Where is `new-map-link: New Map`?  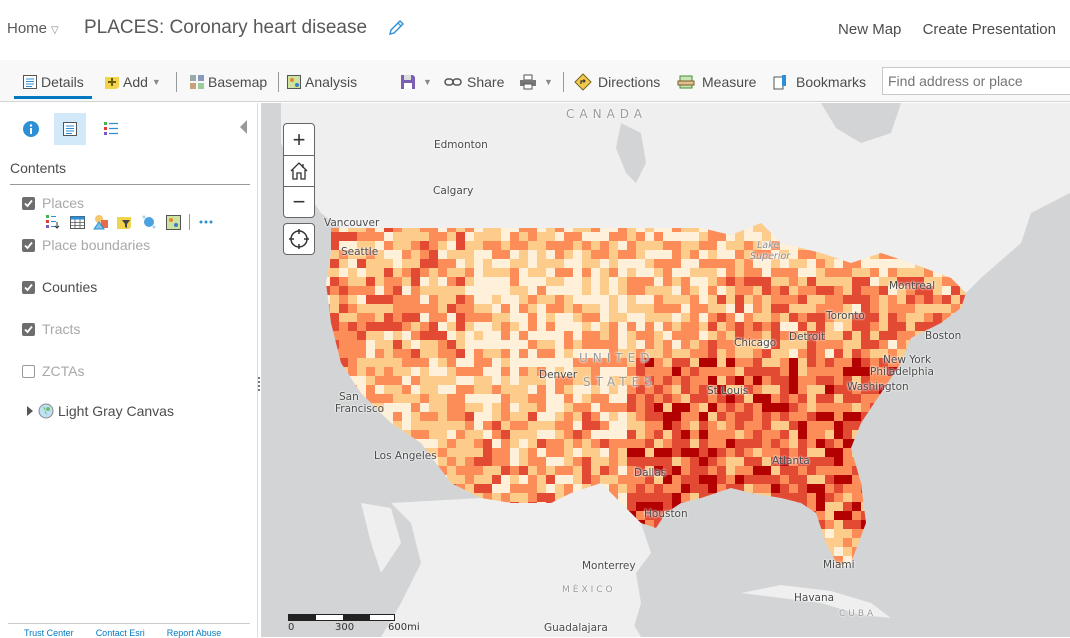 new-map-link: New Map is located at coordinates (869, 29).